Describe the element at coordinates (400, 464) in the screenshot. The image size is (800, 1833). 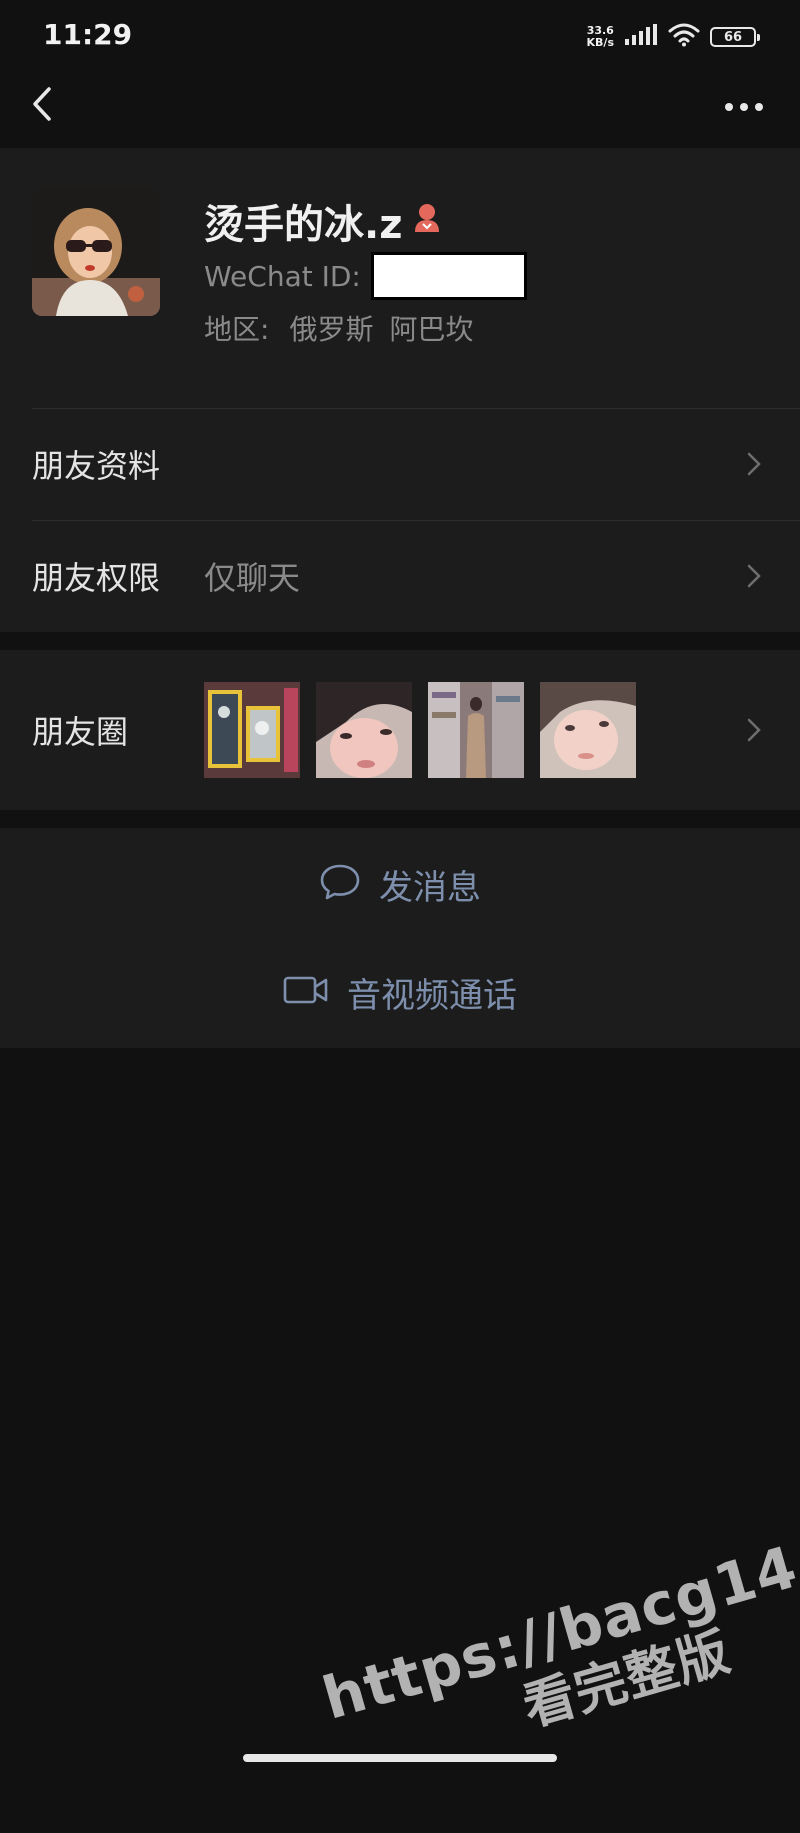
I see `friend-info-cell: 朋友资料` at that location.